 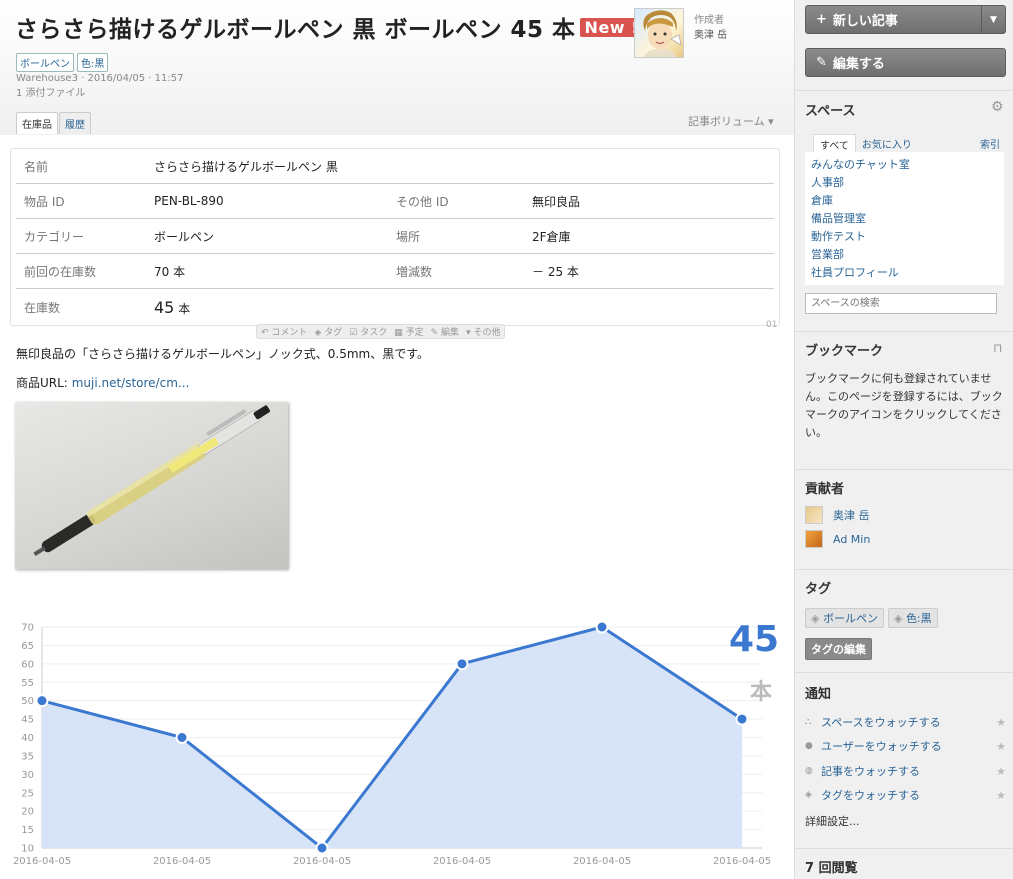 What do you see at coordinates (993, 19) in the screenshot?
I see `caret-down-icon: ▼` at bounding box center [993, 19].